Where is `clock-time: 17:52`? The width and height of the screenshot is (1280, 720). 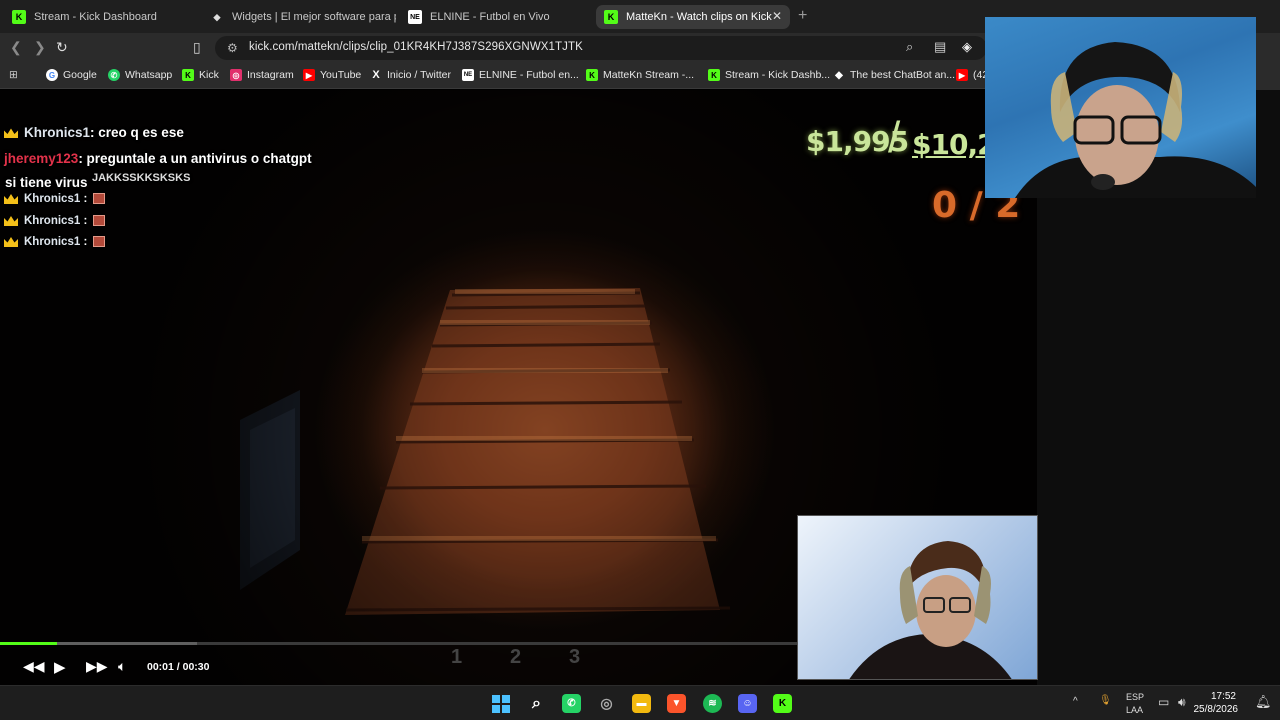
clock-time: 17:52 is located at coordinates (1223, 696).